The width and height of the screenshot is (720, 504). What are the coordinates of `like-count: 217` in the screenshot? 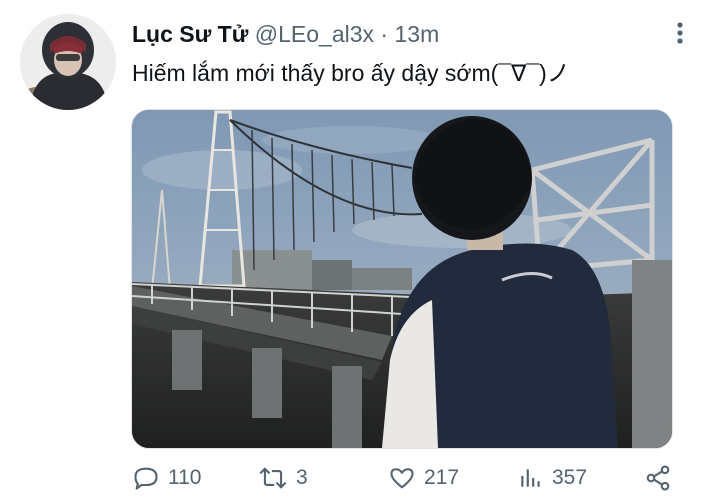 It's located at (442, 477).